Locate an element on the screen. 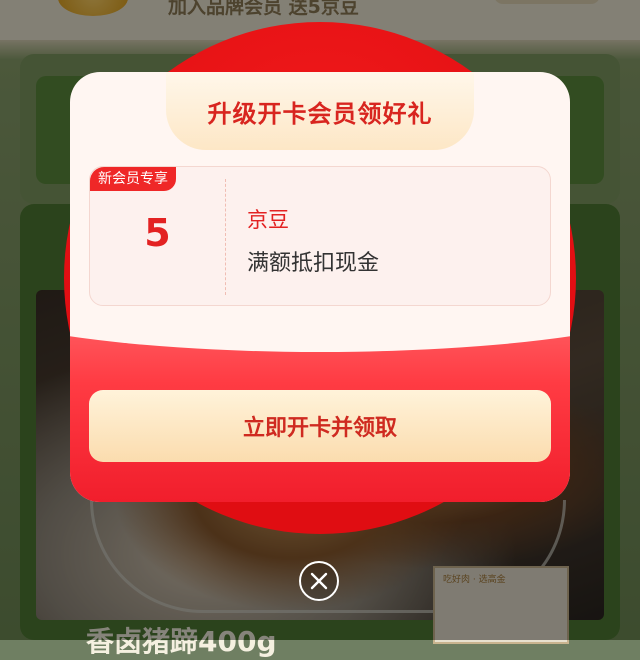 The height and width of the screenshot is (660, 640). close-button is located at coordinates (319, 581).